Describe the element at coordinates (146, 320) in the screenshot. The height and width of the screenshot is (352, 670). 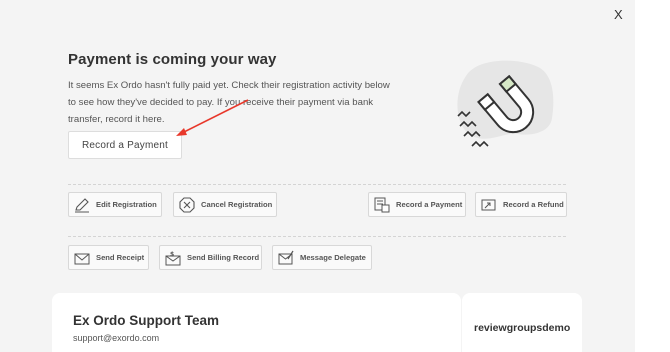
I see `contact-name: Ex Ordo Support Team` at that location.